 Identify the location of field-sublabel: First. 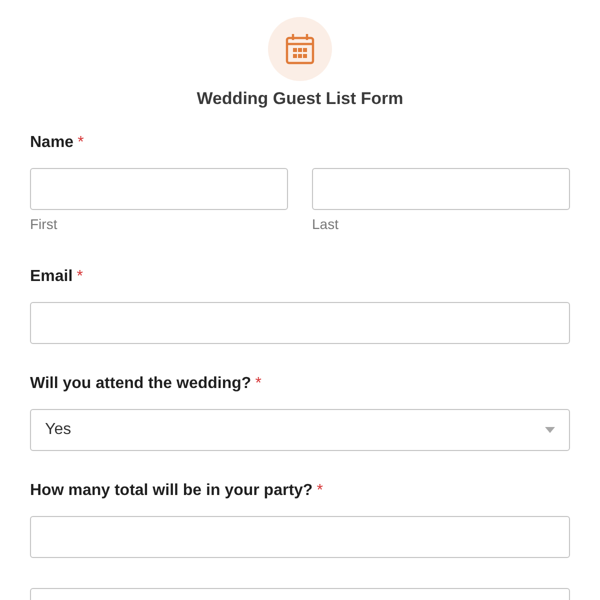
(44, 224).